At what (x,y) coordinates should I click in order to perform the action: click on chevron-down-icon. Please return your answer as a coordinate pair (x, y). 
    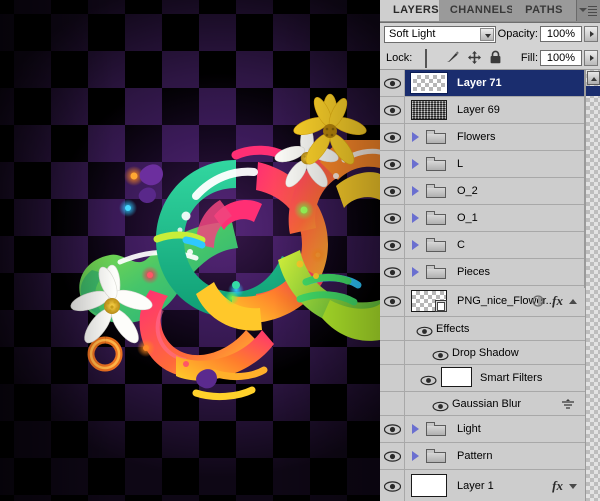
    Looking at the image, I should click on (487, 34).